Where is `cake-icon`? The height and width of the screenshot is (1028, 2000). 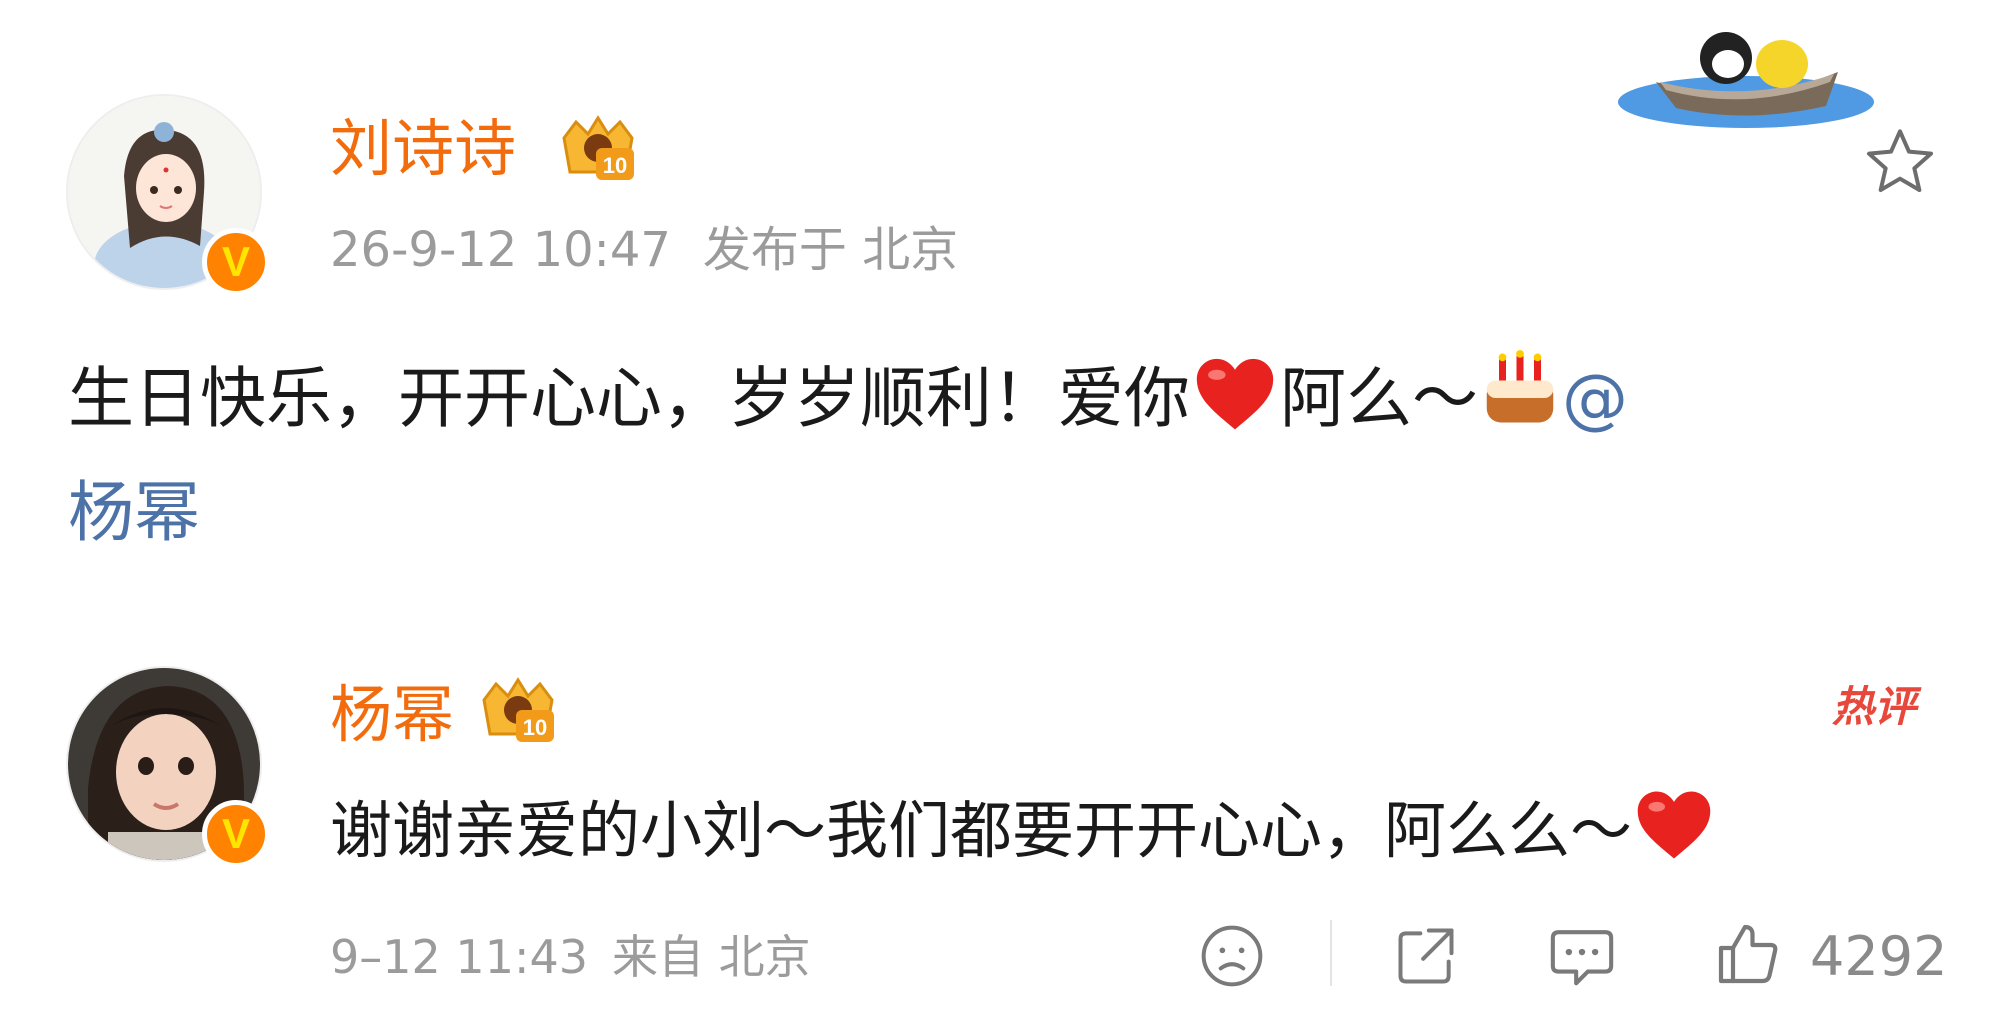 cake-icon is located at coordinates (1520, 386).